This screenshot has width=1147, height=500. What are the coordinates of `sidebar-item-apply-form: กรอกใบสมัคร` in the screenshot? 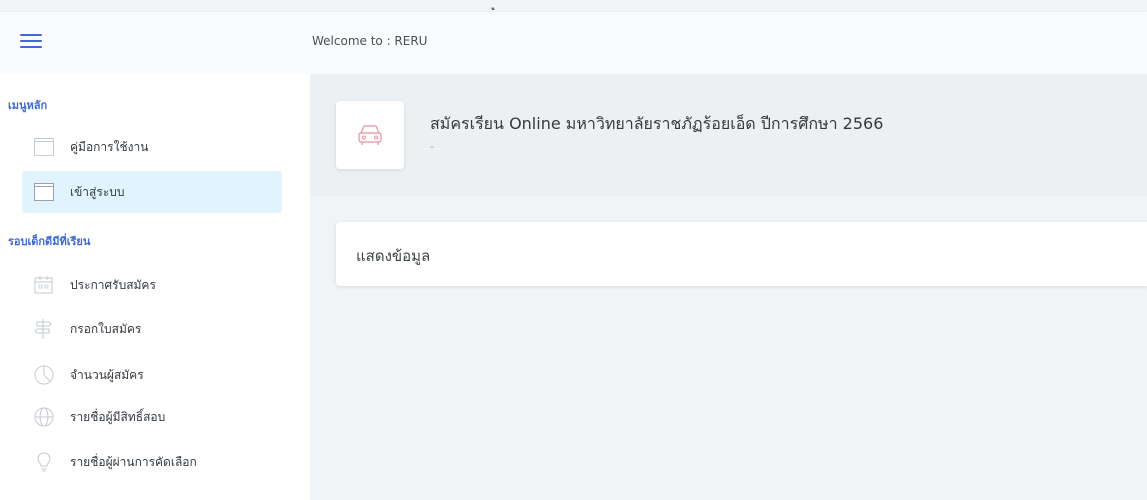 It's located at (152, 329).